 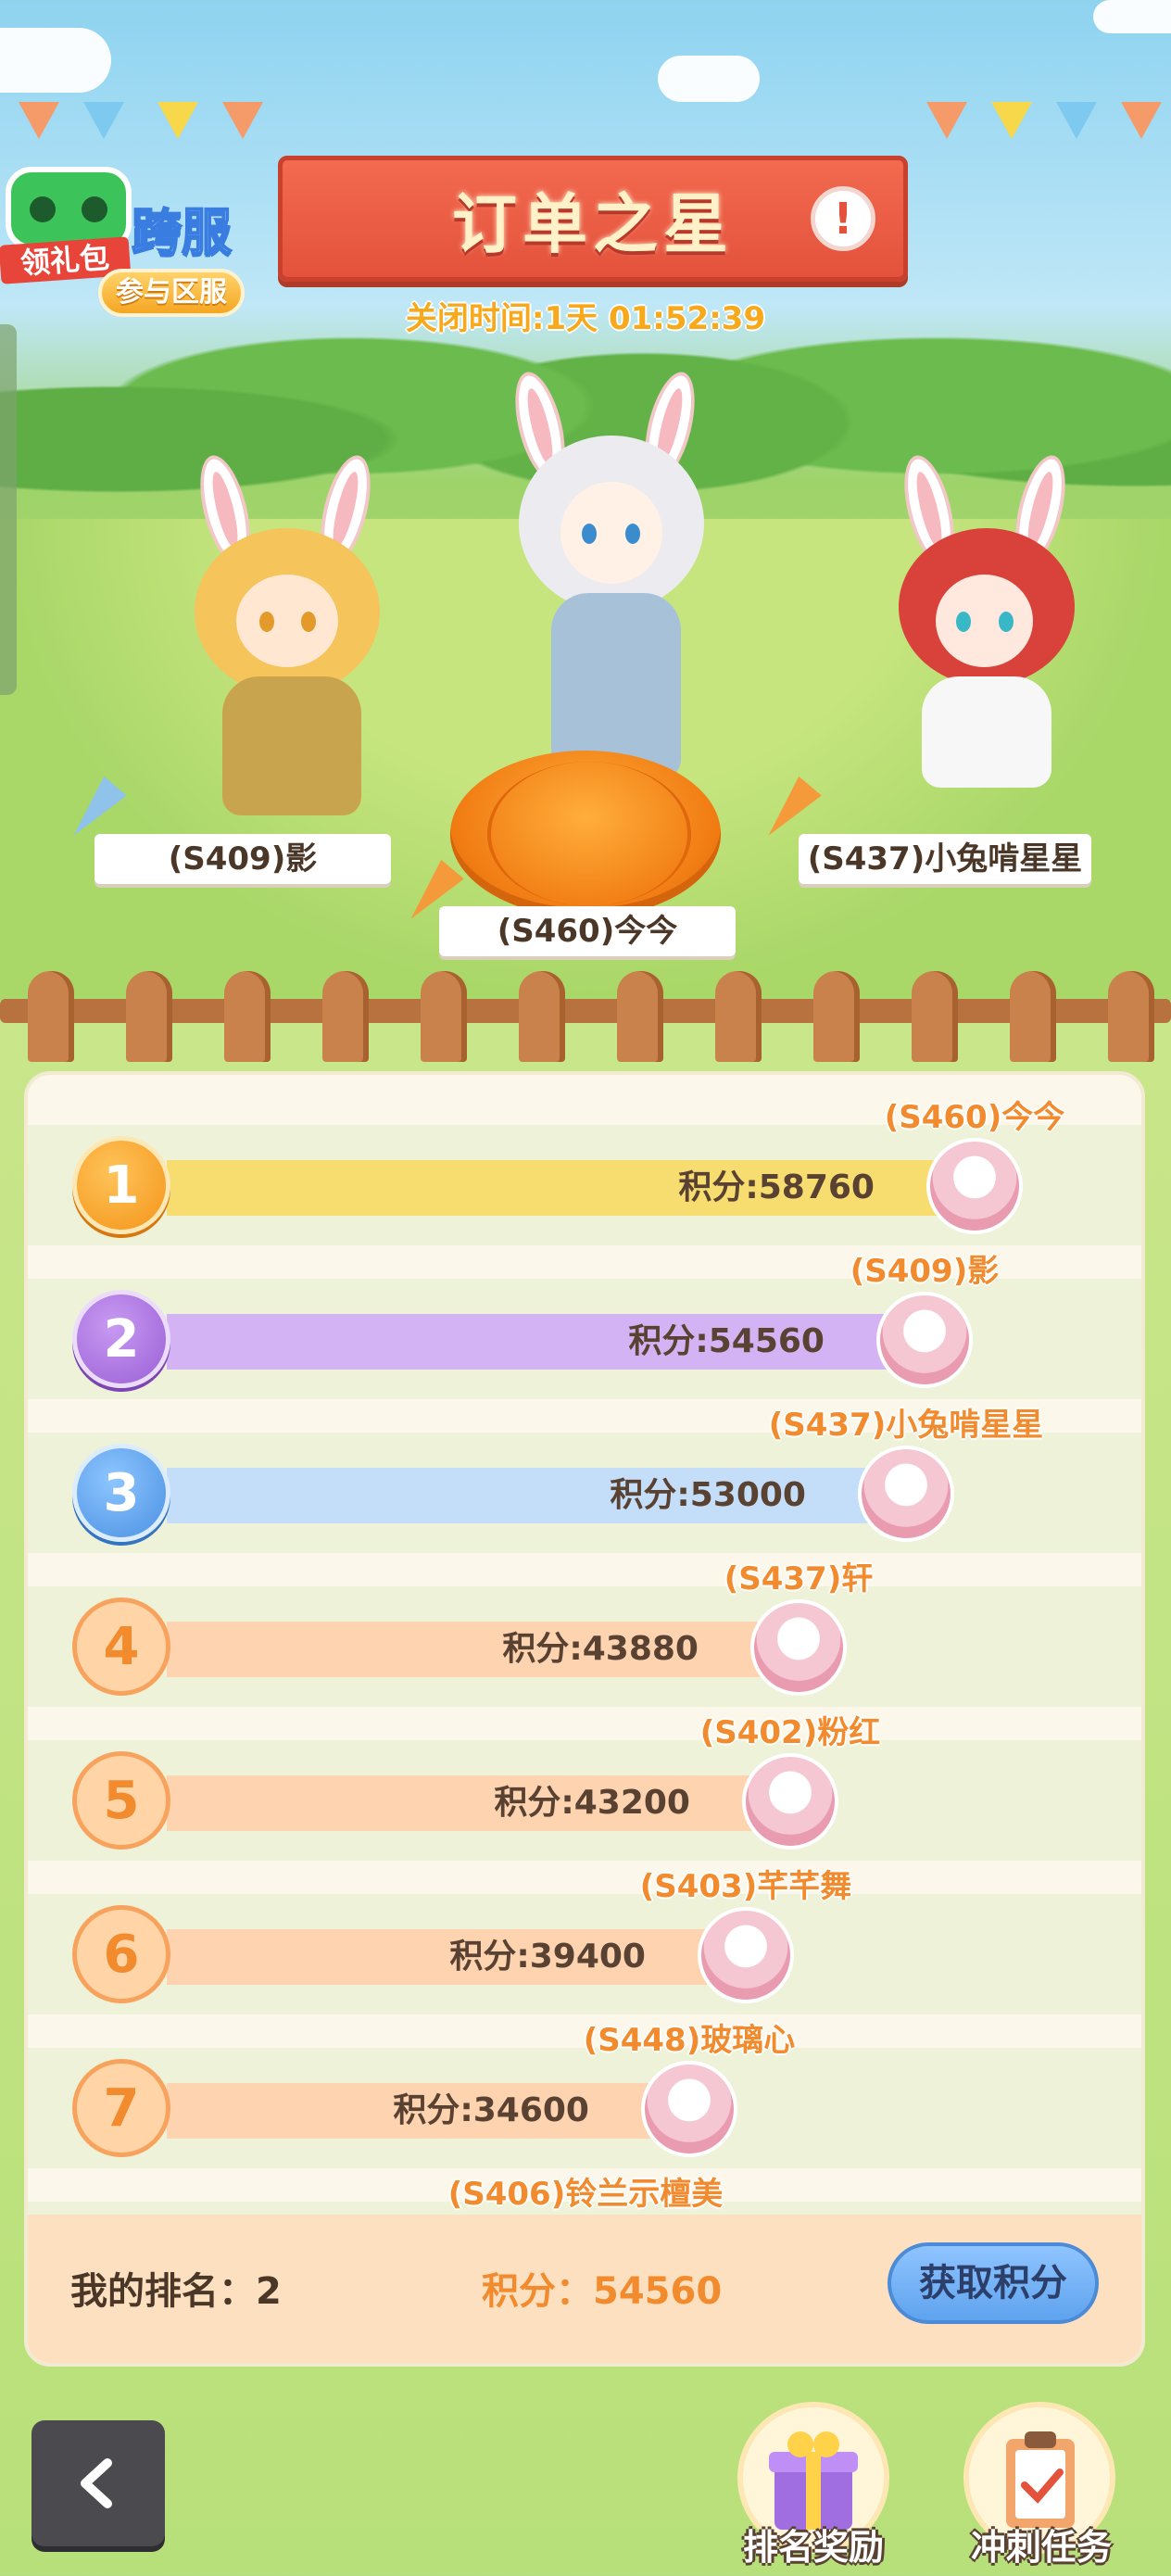 I want to click on player-name: (S437)轩, so click(x=799, y=1578).